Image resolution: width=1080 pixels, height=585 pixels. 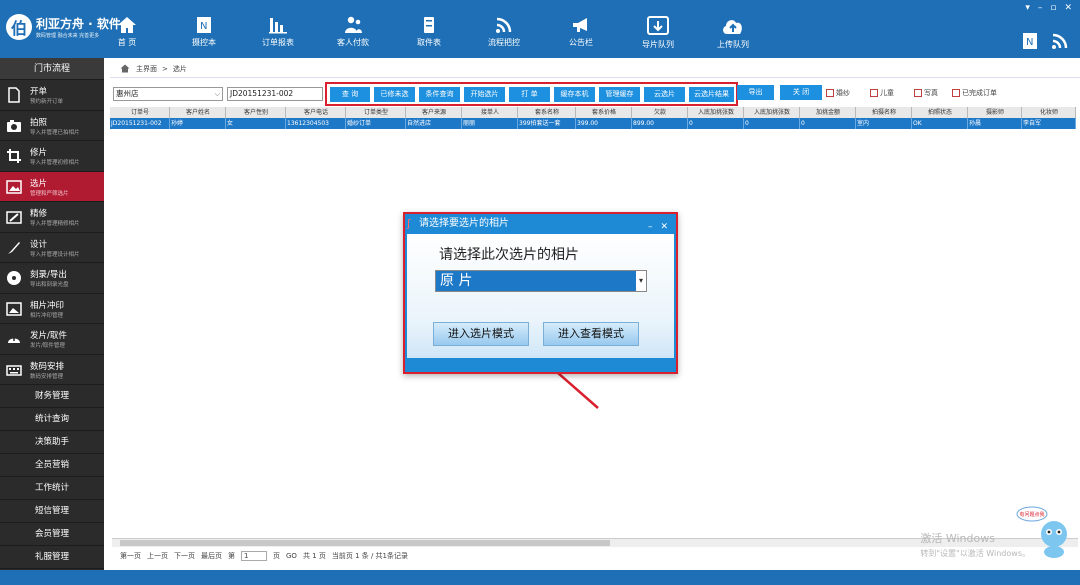 I want to click on next-page-link: 下一页, so click(x=184, y=556).